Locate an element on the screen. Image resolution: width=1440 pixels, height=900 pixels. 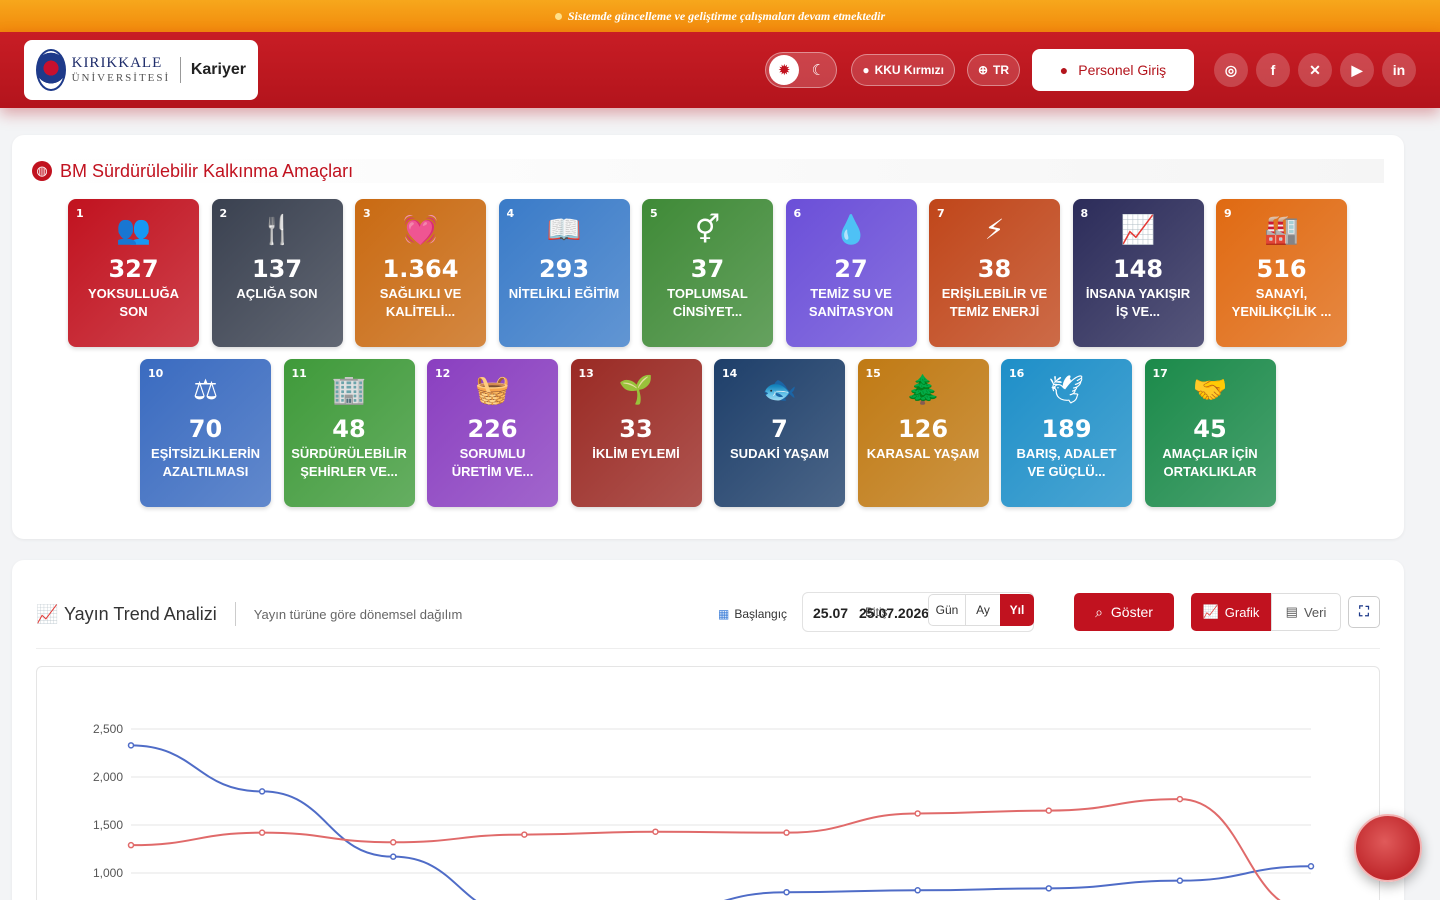
linkedin-icon: in is located at coordinates (1399, 70).